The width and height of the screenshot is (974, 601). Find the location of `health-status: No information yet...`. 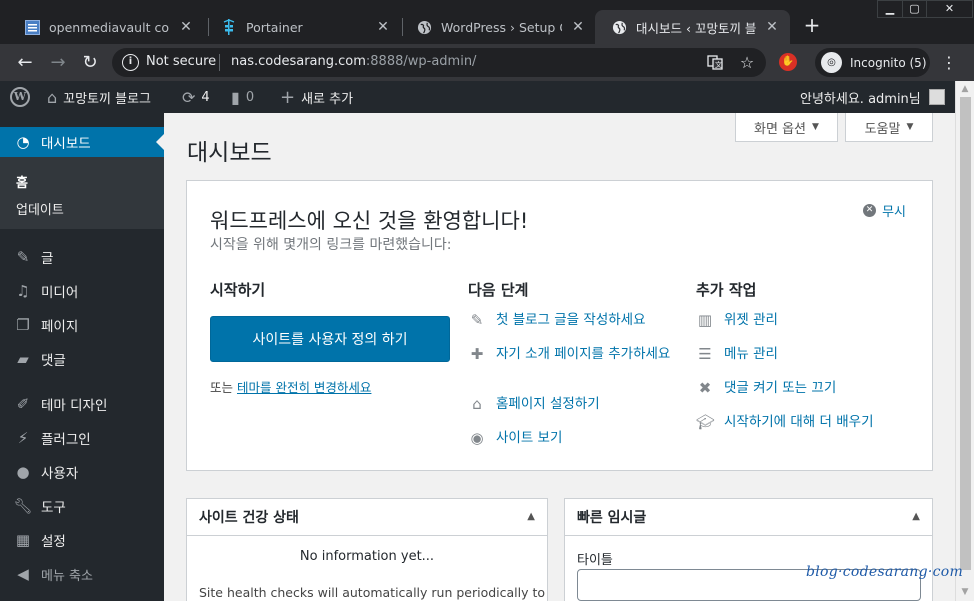

health-status: No information yet... is located at coordinates (367, 556).